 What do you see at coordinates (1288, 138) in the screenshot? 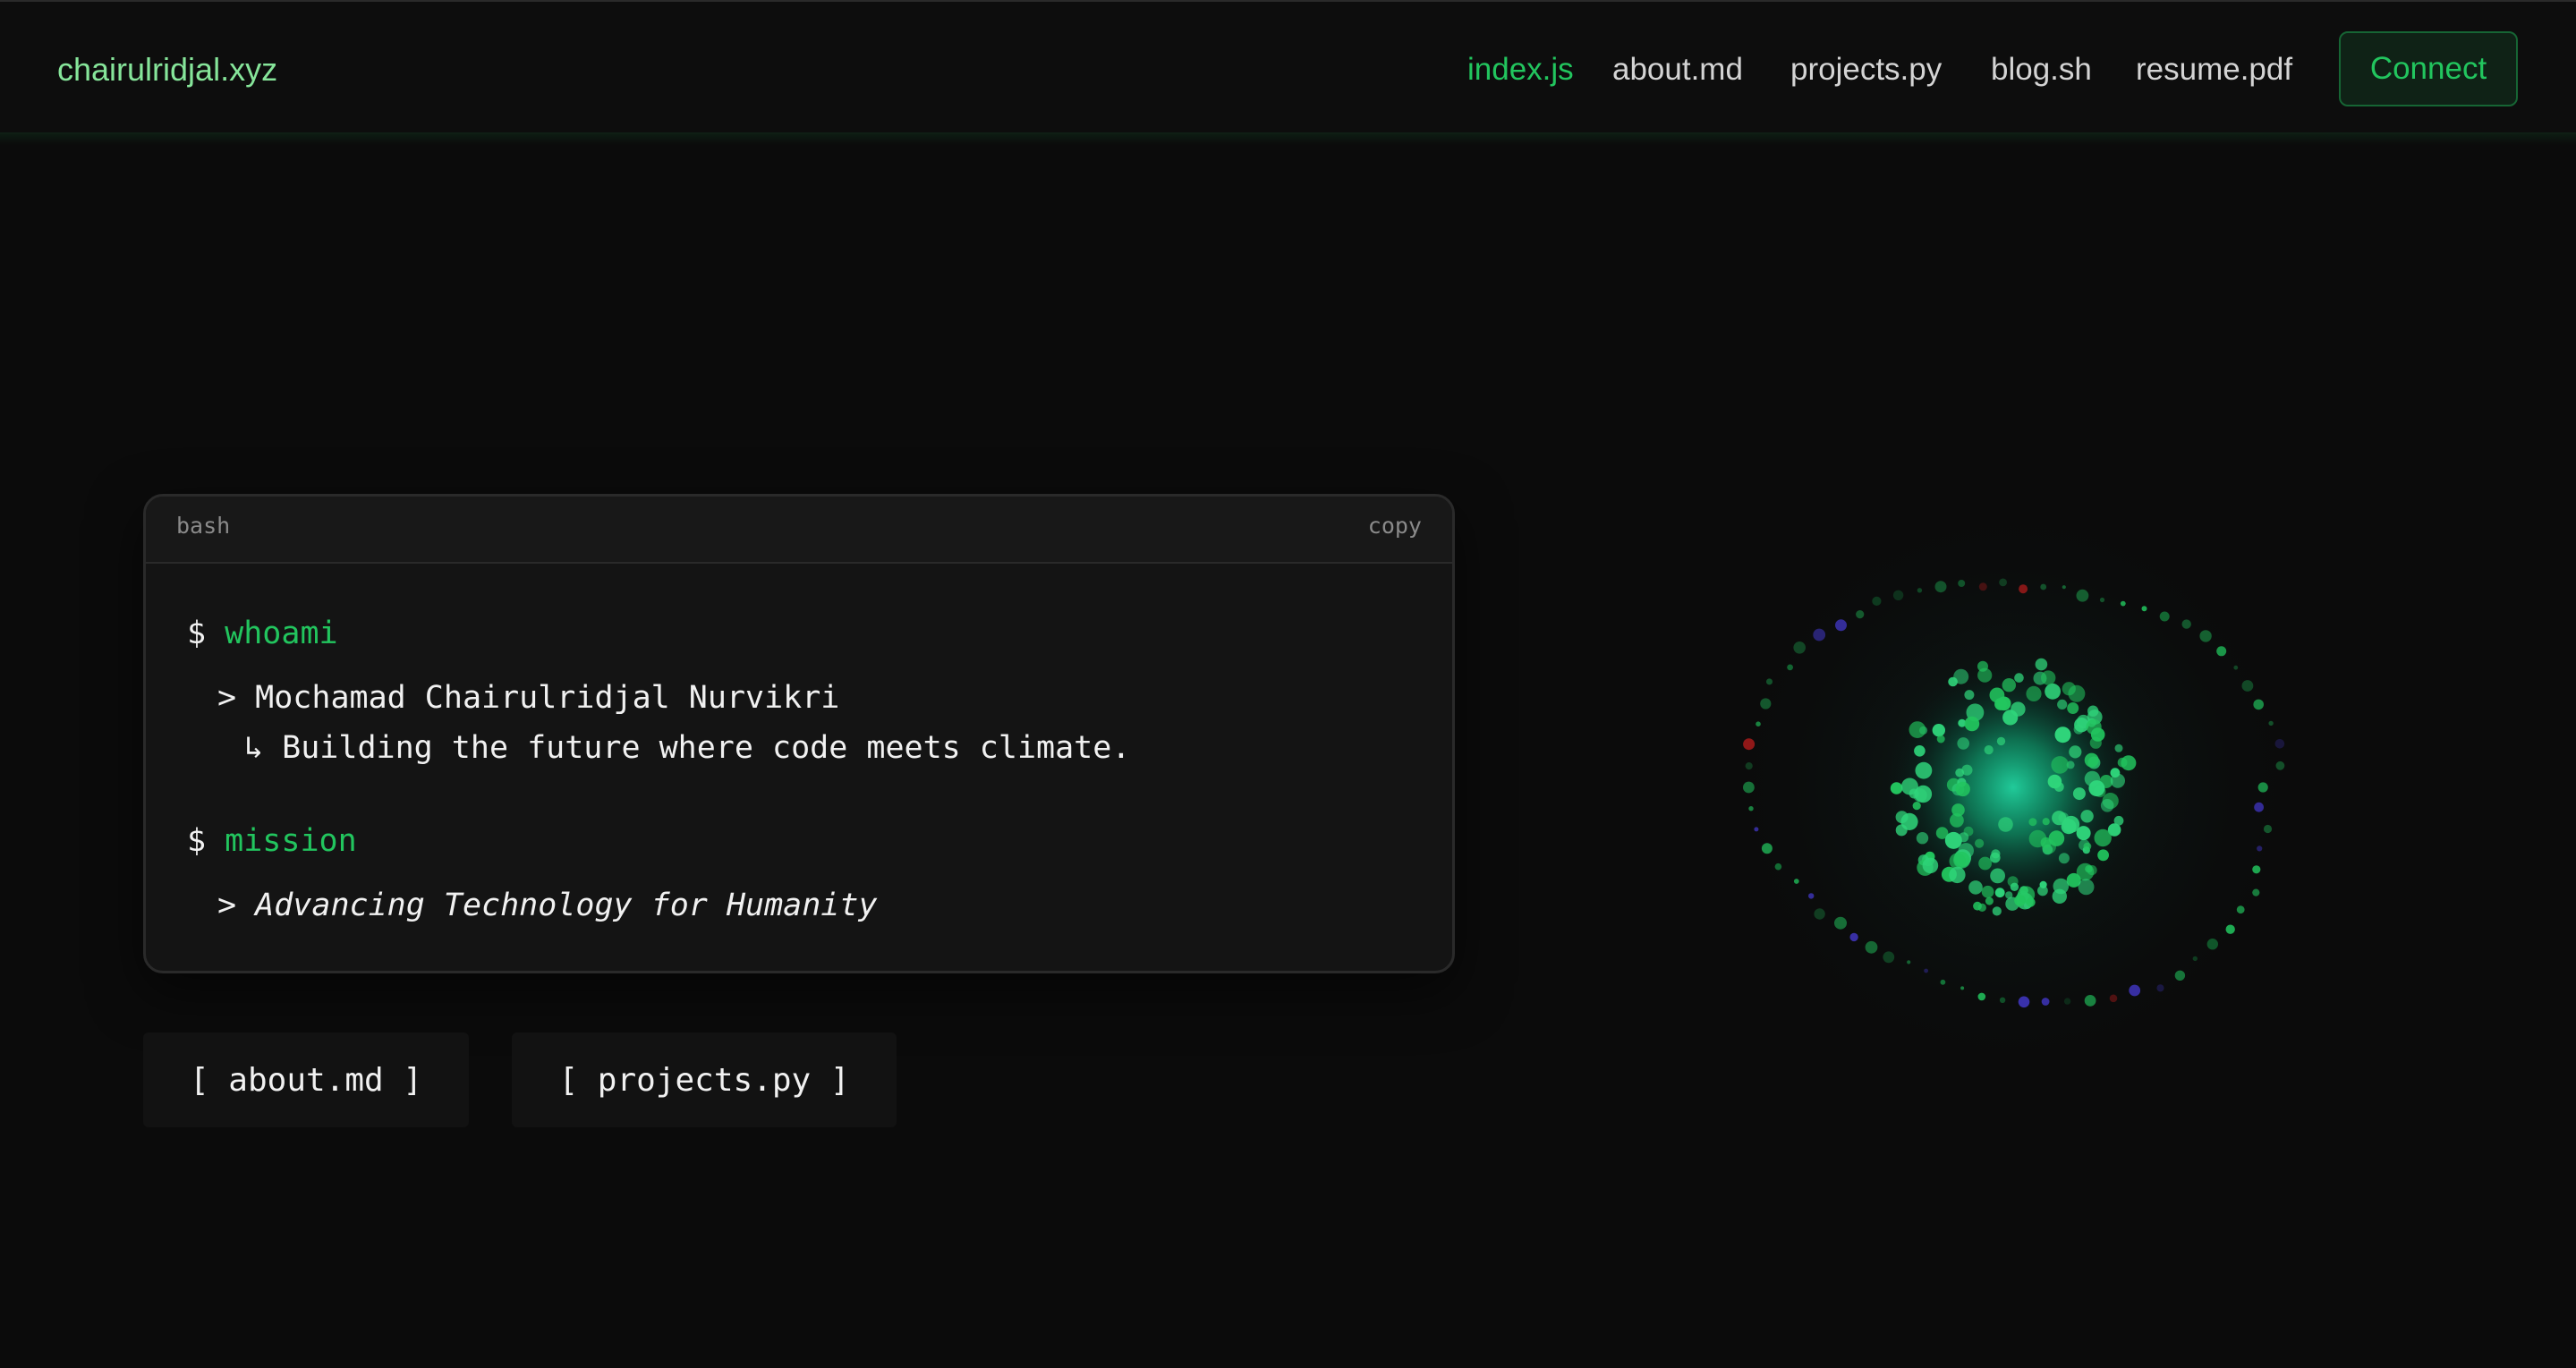
I see `header-glow` at bounding box center [1288, 138].